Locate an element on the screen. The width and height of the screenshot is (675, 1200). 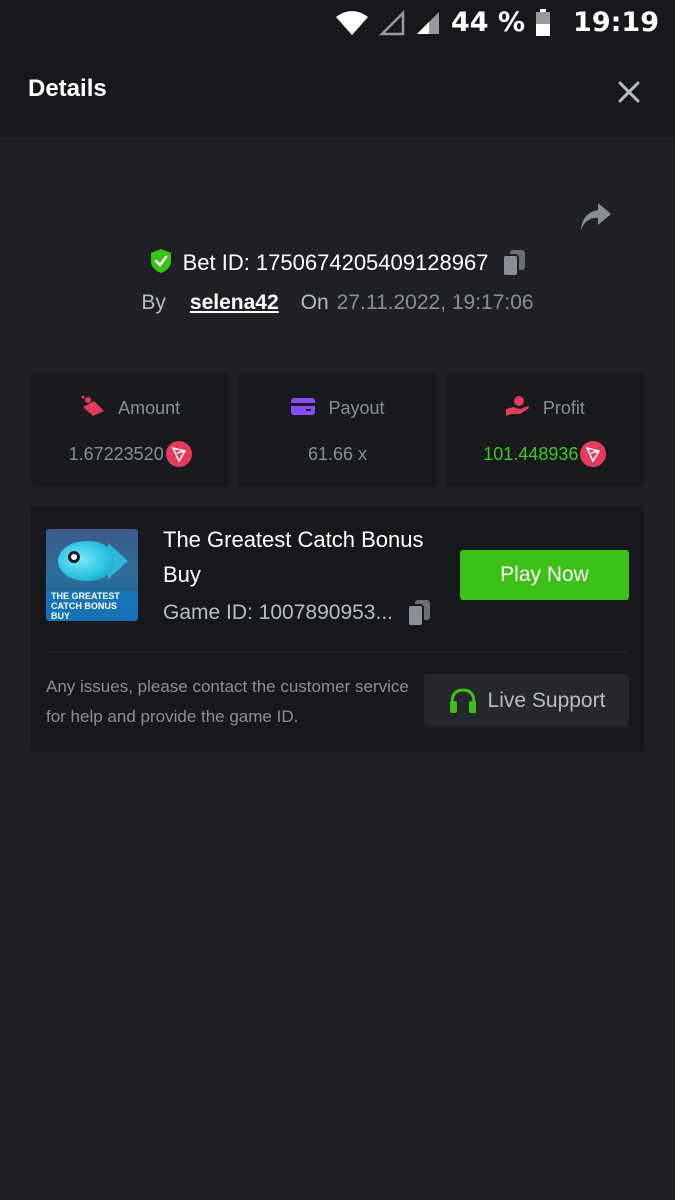
close-button is located at coordinates (629, 92).